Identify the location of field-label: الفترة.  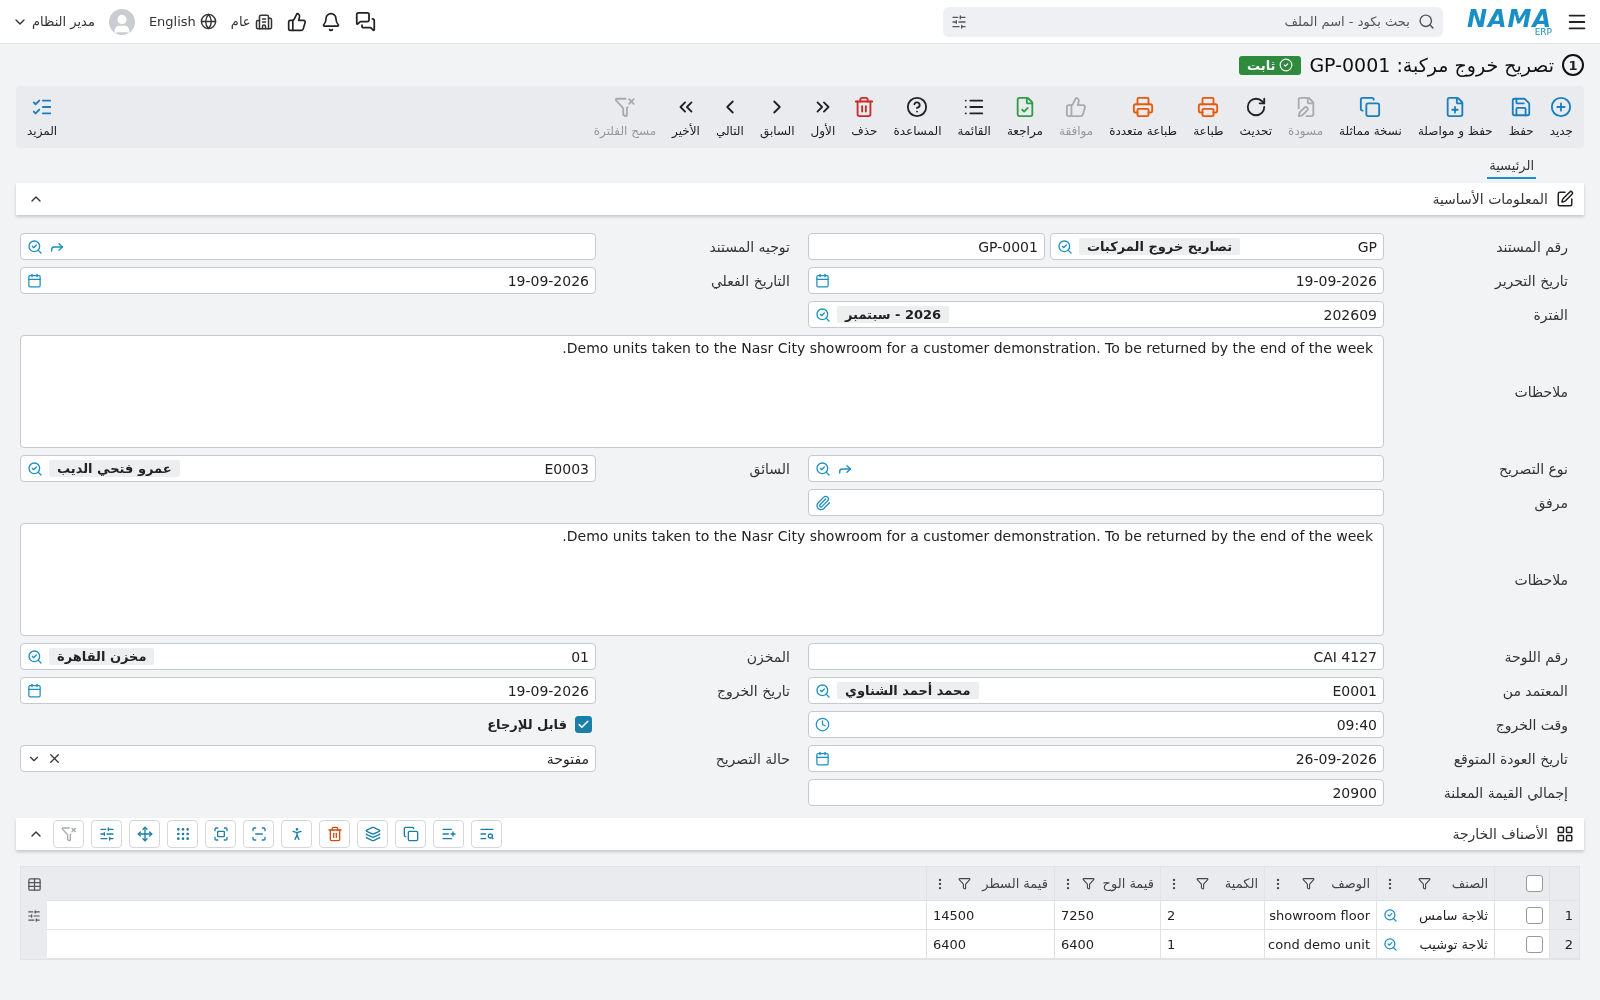
(1550, 314).